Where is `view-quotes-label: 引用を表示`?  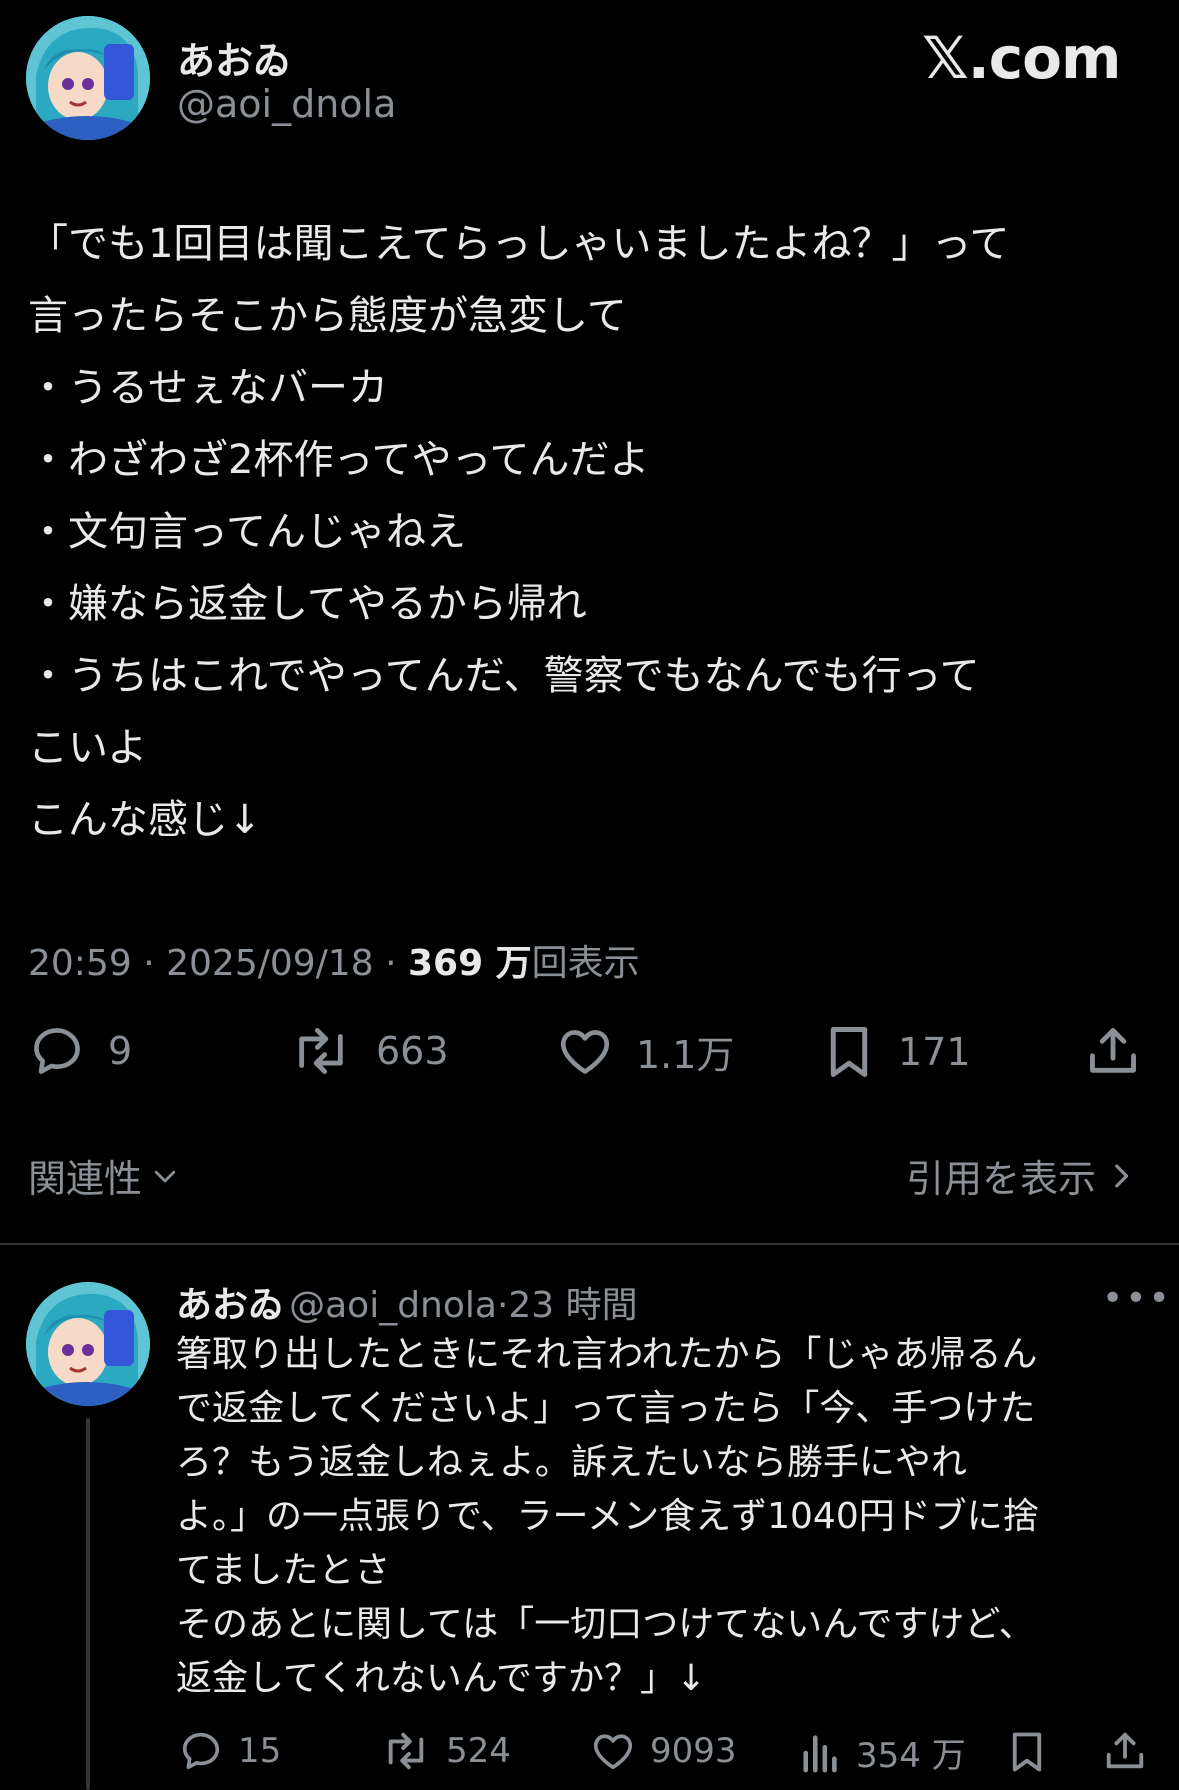 view-quotes-label: 引用を表示 is located at coordinates (1001, 1179).